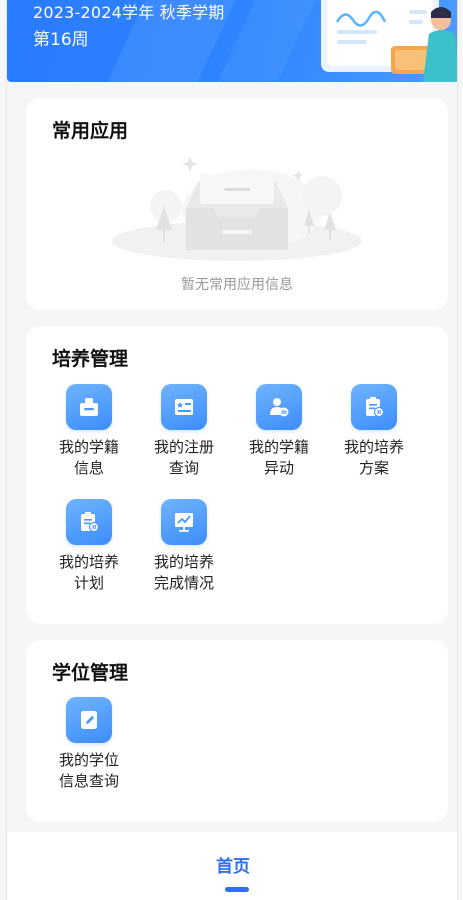  I want to click on app-training-program: 我的培养 方案, so click(374, 431).